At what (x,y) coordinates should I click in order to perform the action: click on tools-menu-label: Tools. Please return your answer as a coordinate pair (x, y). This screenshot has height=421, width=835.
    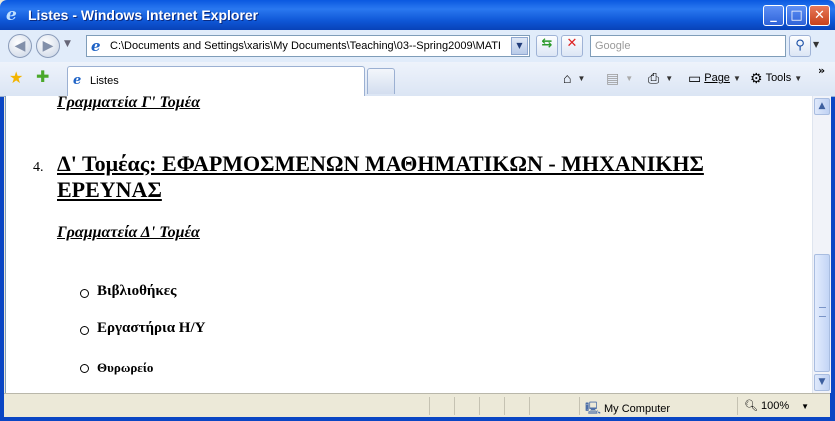
    Looking at the image, I should click on (778, 78).